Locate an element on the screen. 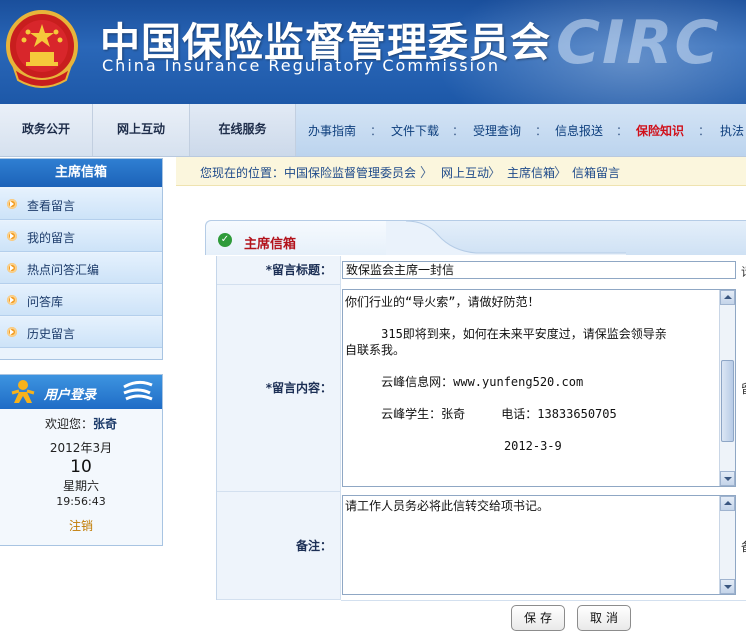 Image resolution: width=746 pixels, height=640 pixels. sidebar-item-hot-qa: 热点问答汇编 is located at coordinates (81, 268).